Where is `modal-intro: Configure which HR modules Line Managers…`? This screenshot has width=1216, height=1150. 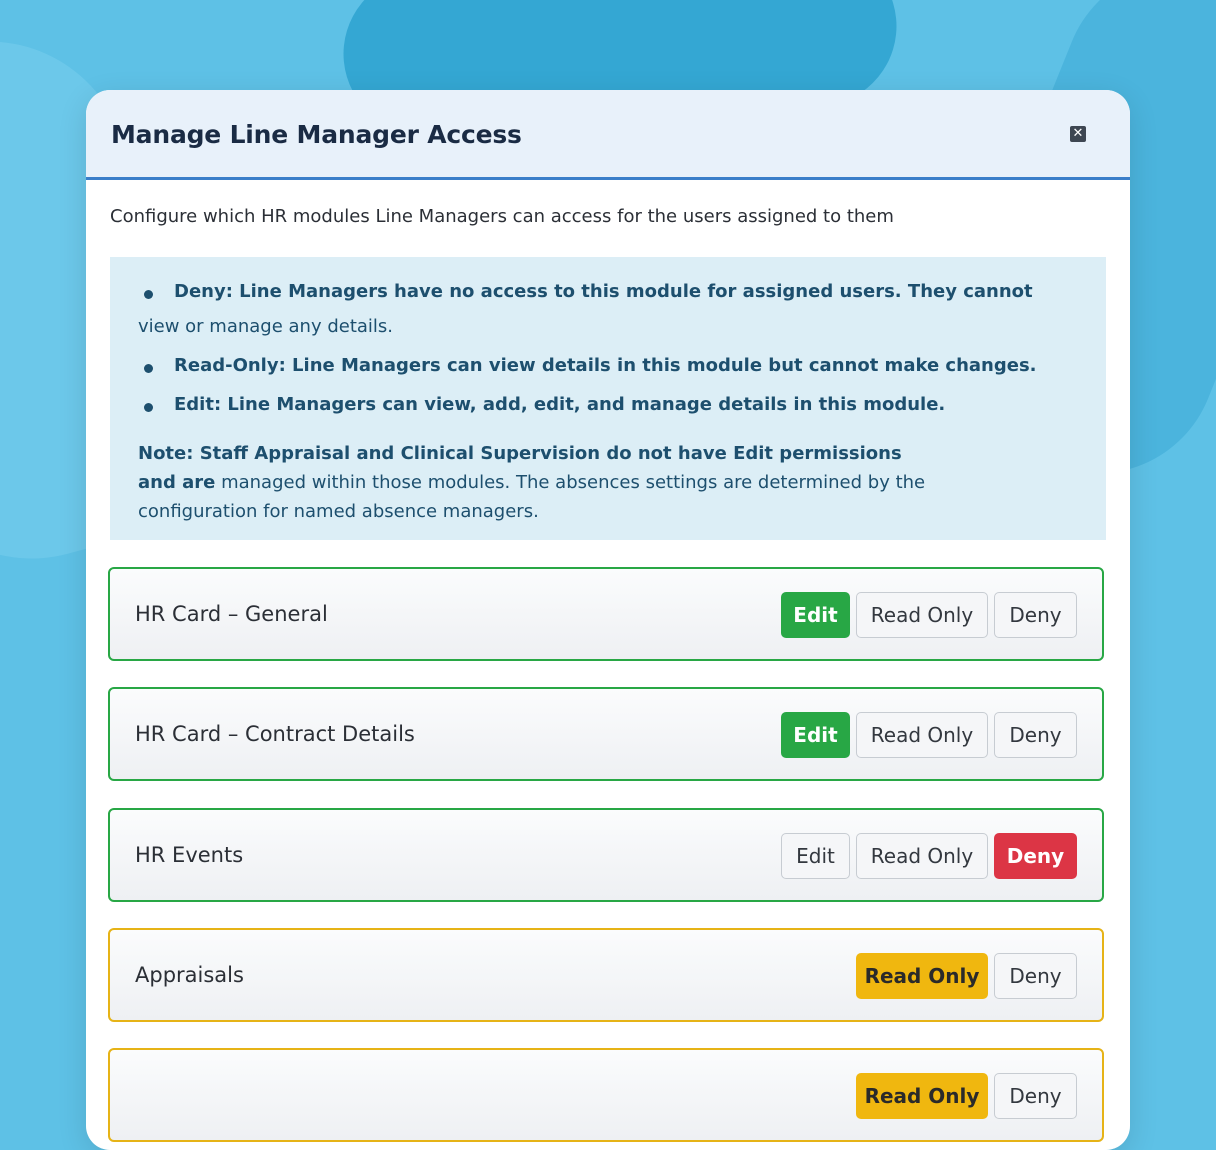 modal-intro: Configure which HR modules Line Managers… is located at coordinates (502, 216).